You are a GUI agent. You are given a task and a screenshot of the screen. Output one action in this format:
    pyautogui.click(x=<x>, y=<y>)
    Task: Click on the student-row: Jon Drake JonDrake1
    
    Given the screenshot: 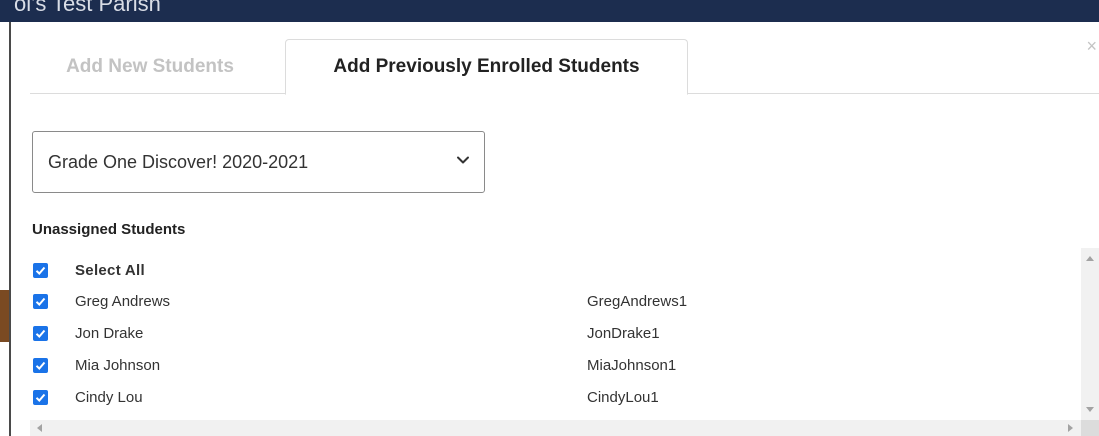 What is the action you would take?
    pyautogui.click(x=550, y=334)
    